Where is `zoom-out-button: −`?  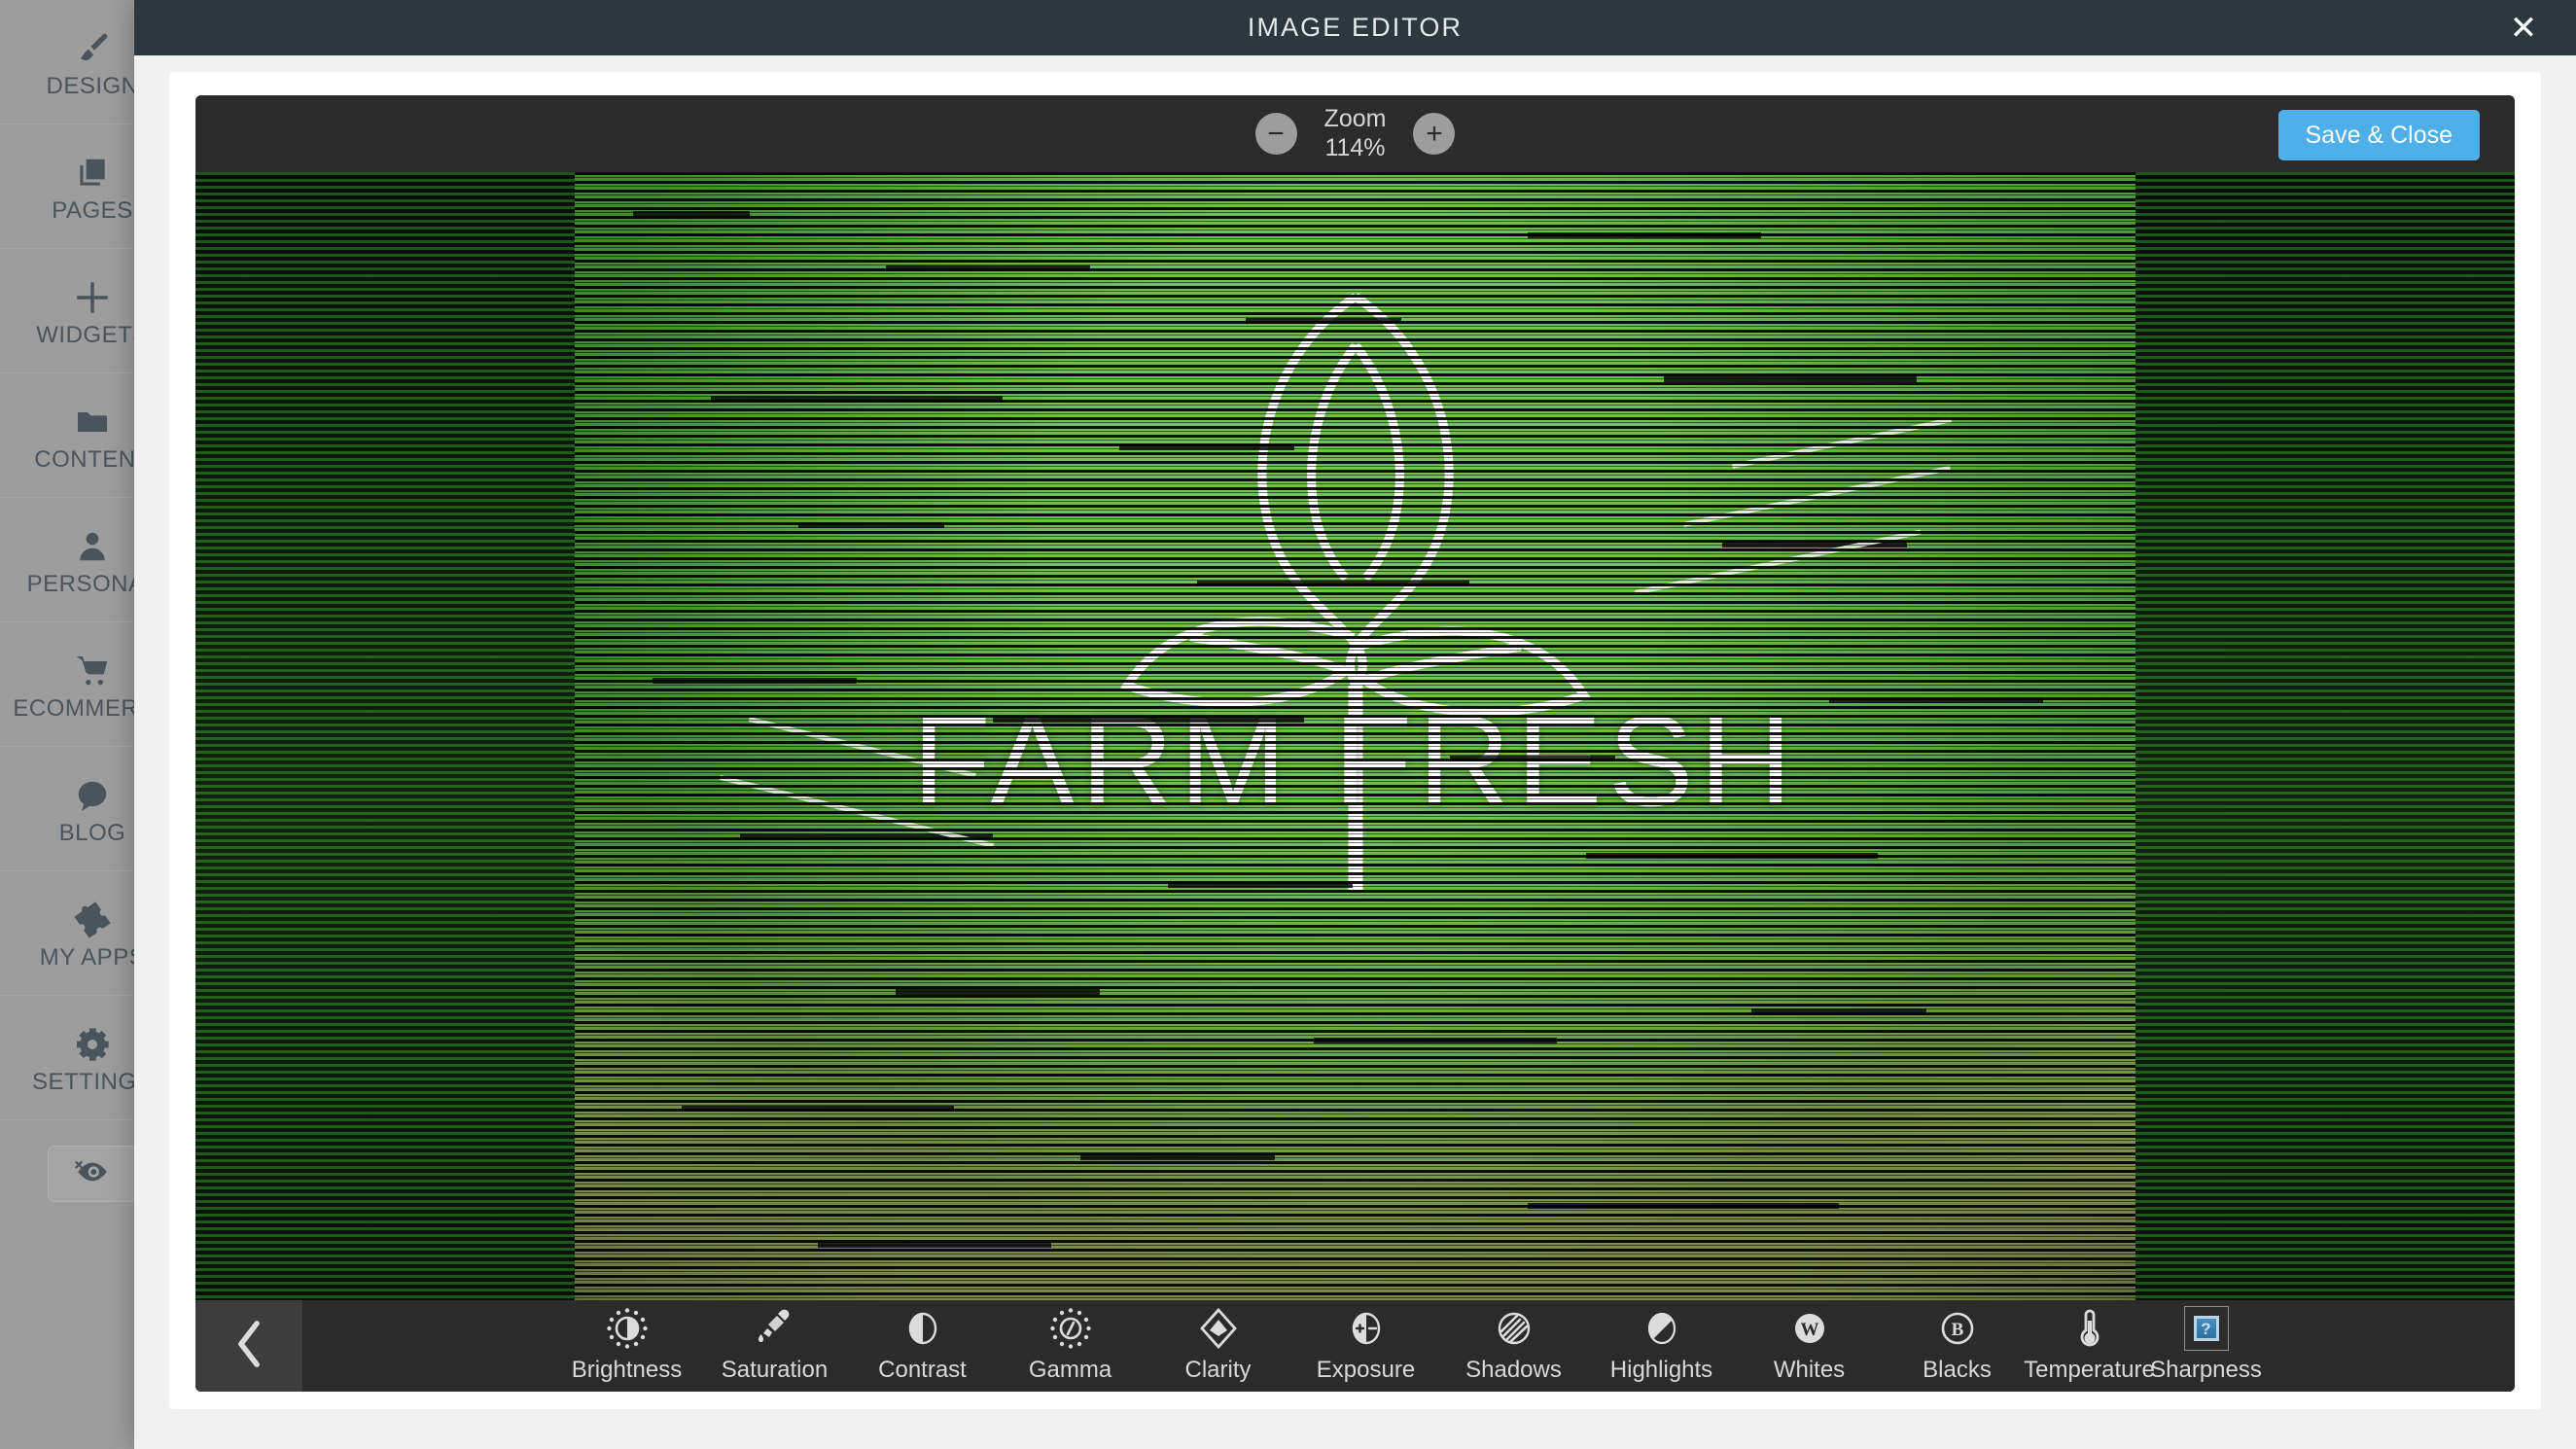 zoom-out-button: − is located at coordinates (1275, 134).